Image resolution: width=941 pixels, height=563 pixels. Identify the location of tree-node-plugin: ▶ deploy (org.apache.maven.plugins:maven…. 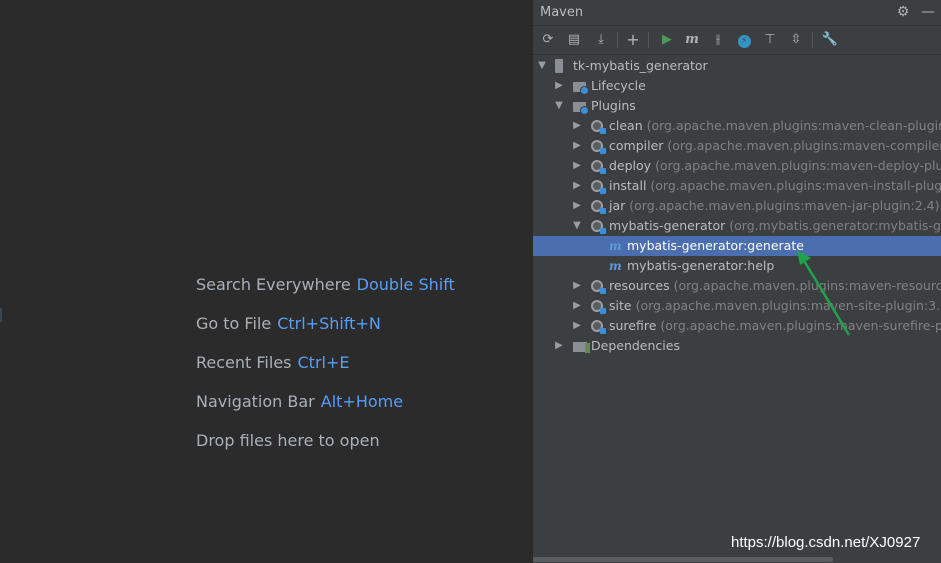
(737, 166).